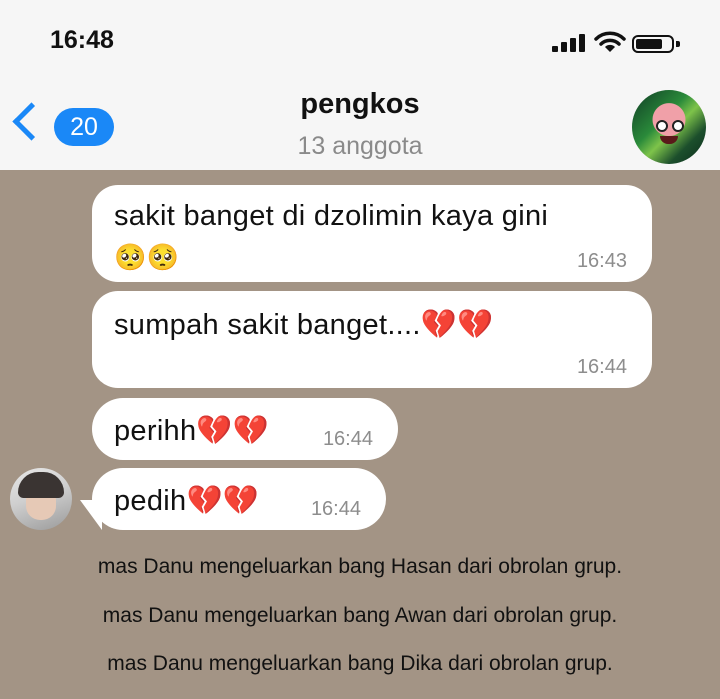 This screenshot has height=699, width=720. What do you see at coordinates (360, 146) in the screenshot?
I see `member-count: 13 anggota` at bounding box center [360, 146].